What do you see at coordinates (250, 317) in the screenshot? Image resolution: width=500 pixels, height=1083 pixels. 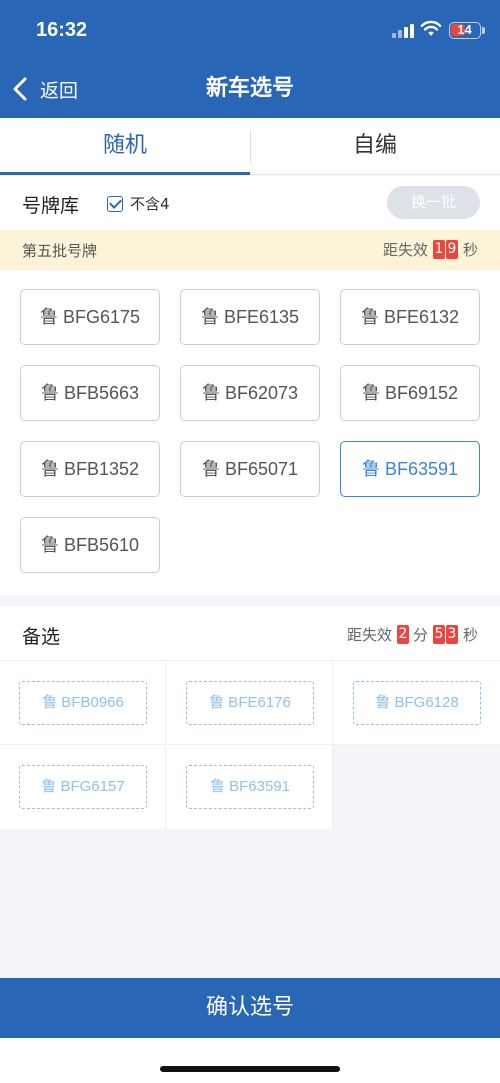 I see `plate-option: 鲁 BFE6135` at bounding box center [250, 317].